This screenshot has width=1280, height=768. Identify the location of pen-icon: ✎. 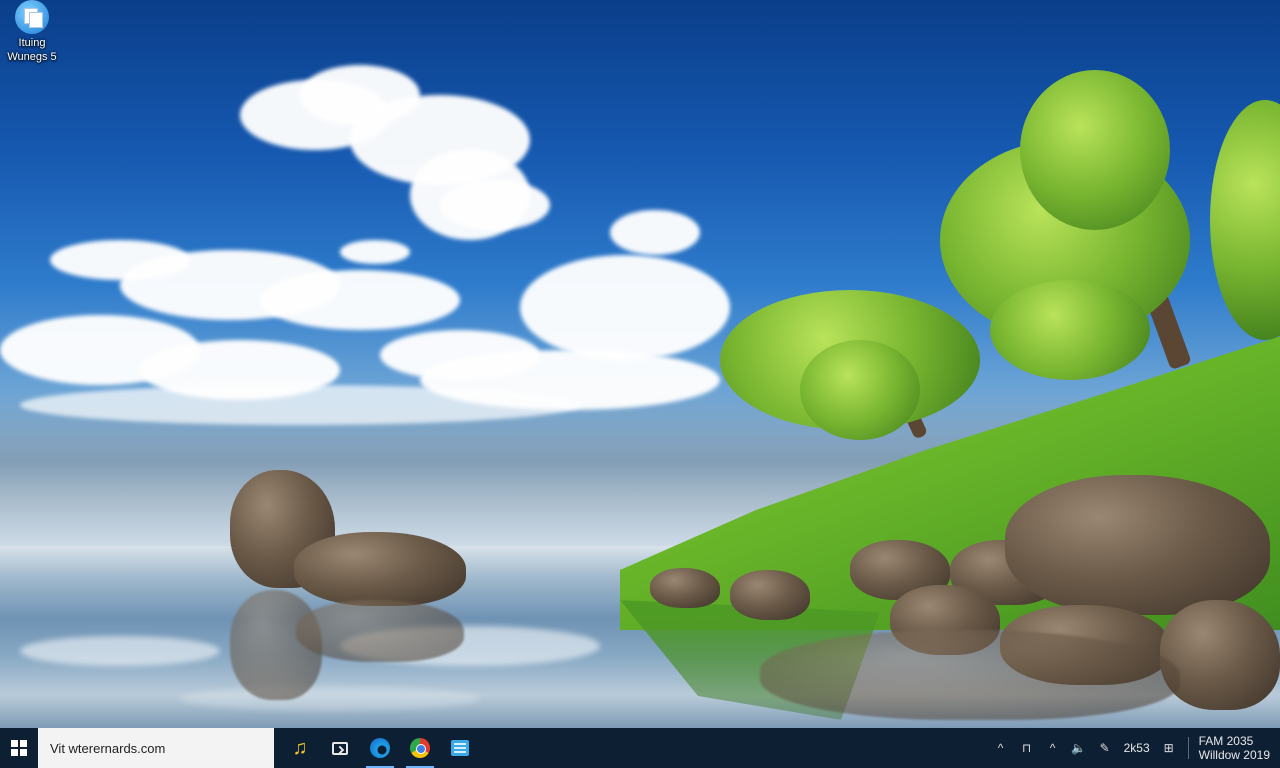
(1105, 748).